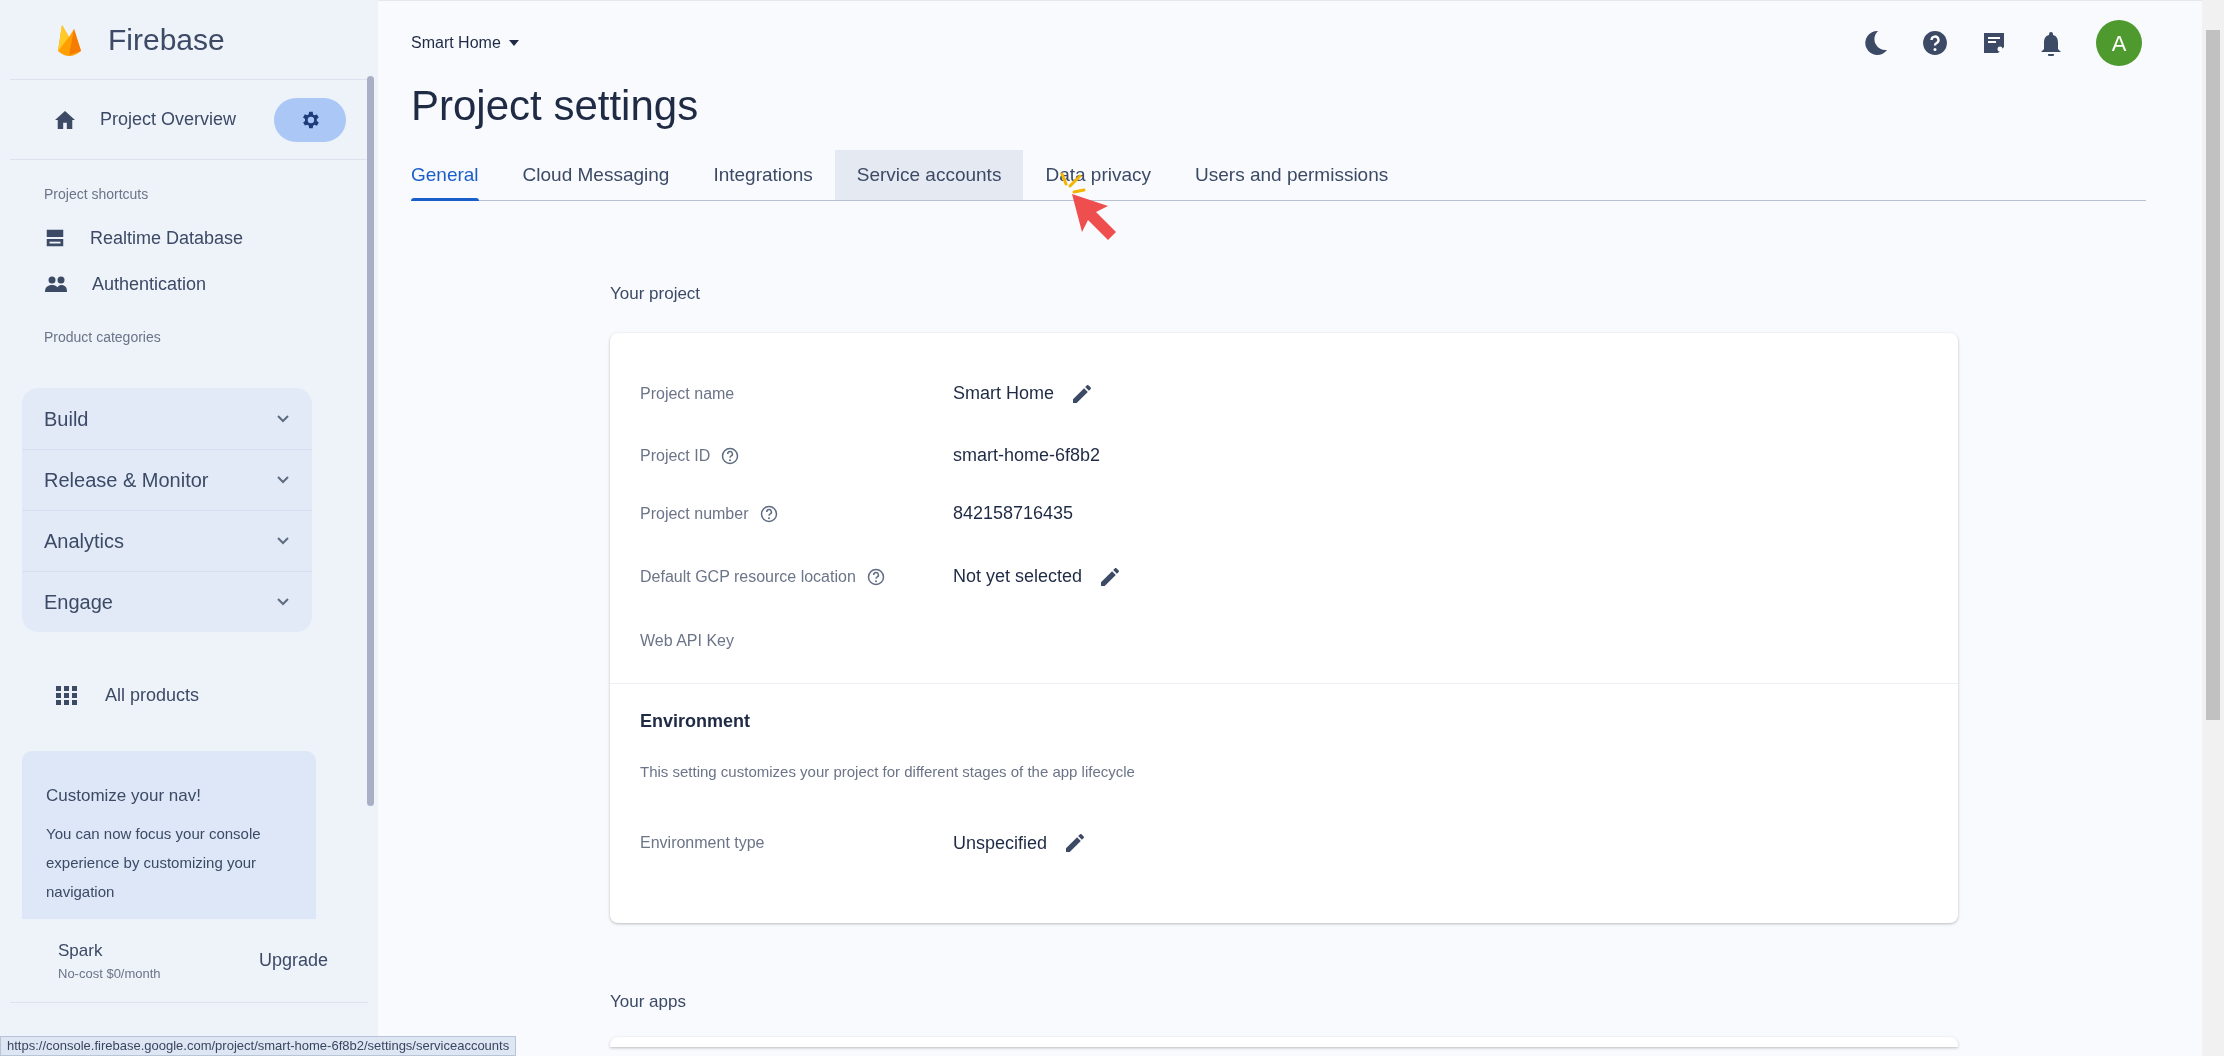 The image size is (2224, 1056). I want to click on shortcut-link: Realtime Database, so click(211, 238).